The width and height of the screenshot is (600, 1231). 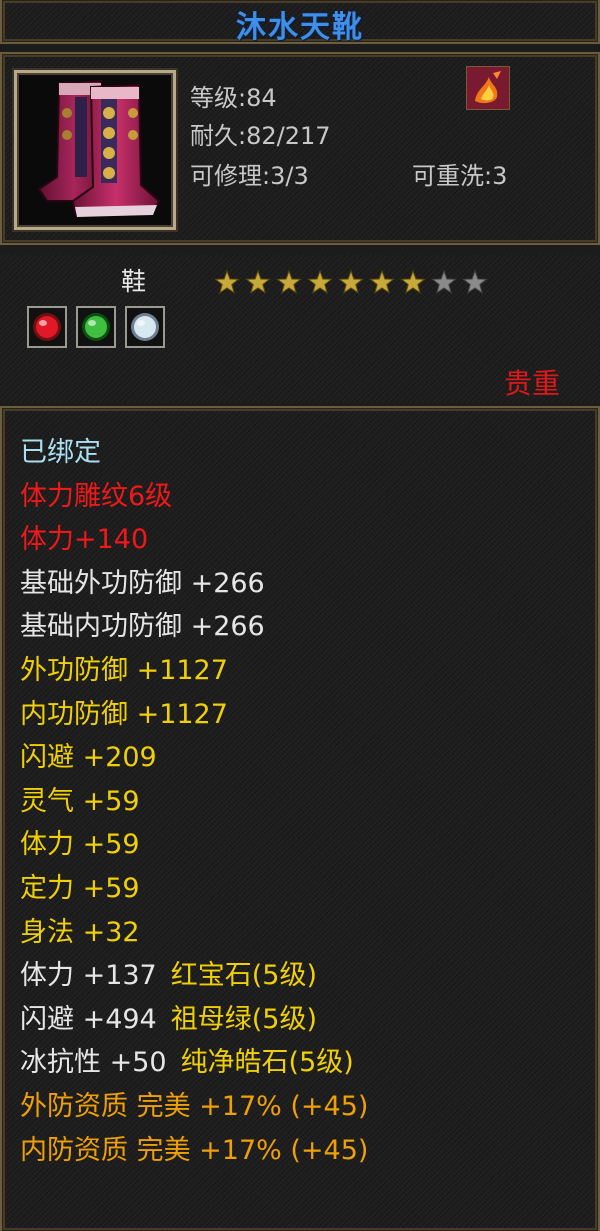 I want to click on attribute-line: 外功防御 +1127, so click(x=124, y=670).